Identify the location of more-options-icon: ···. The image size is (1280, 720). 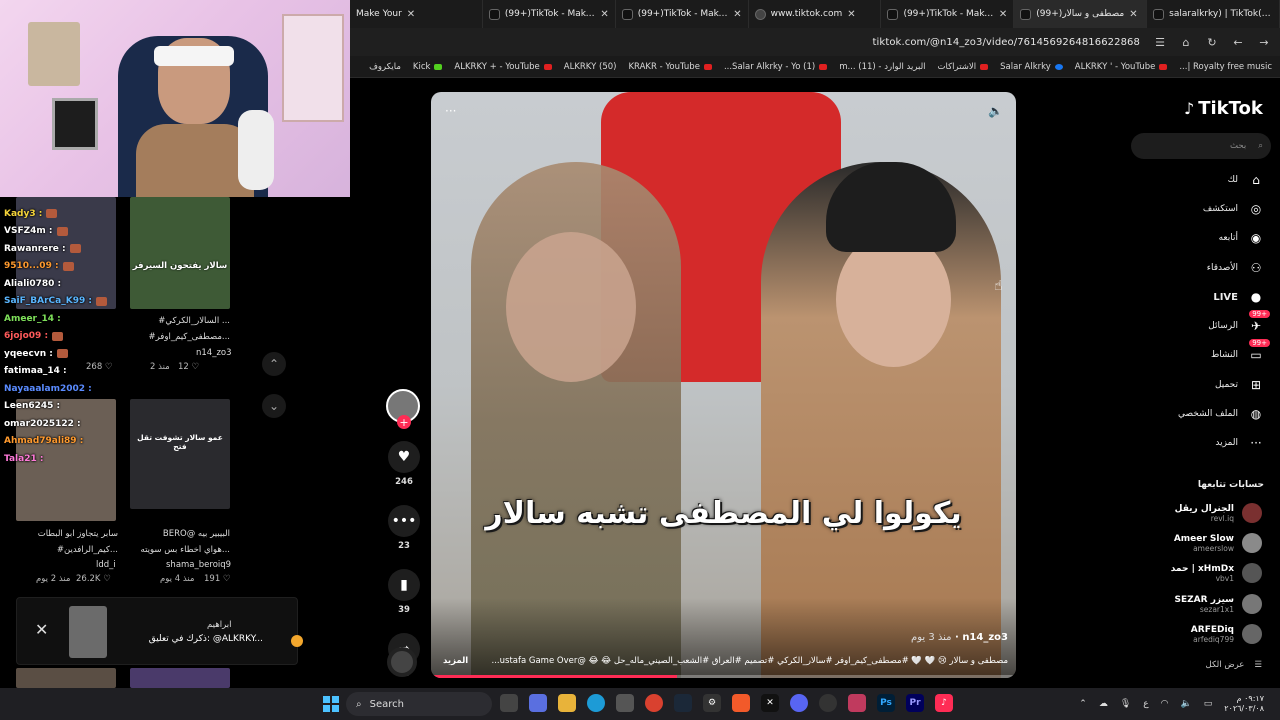
(450, 111).